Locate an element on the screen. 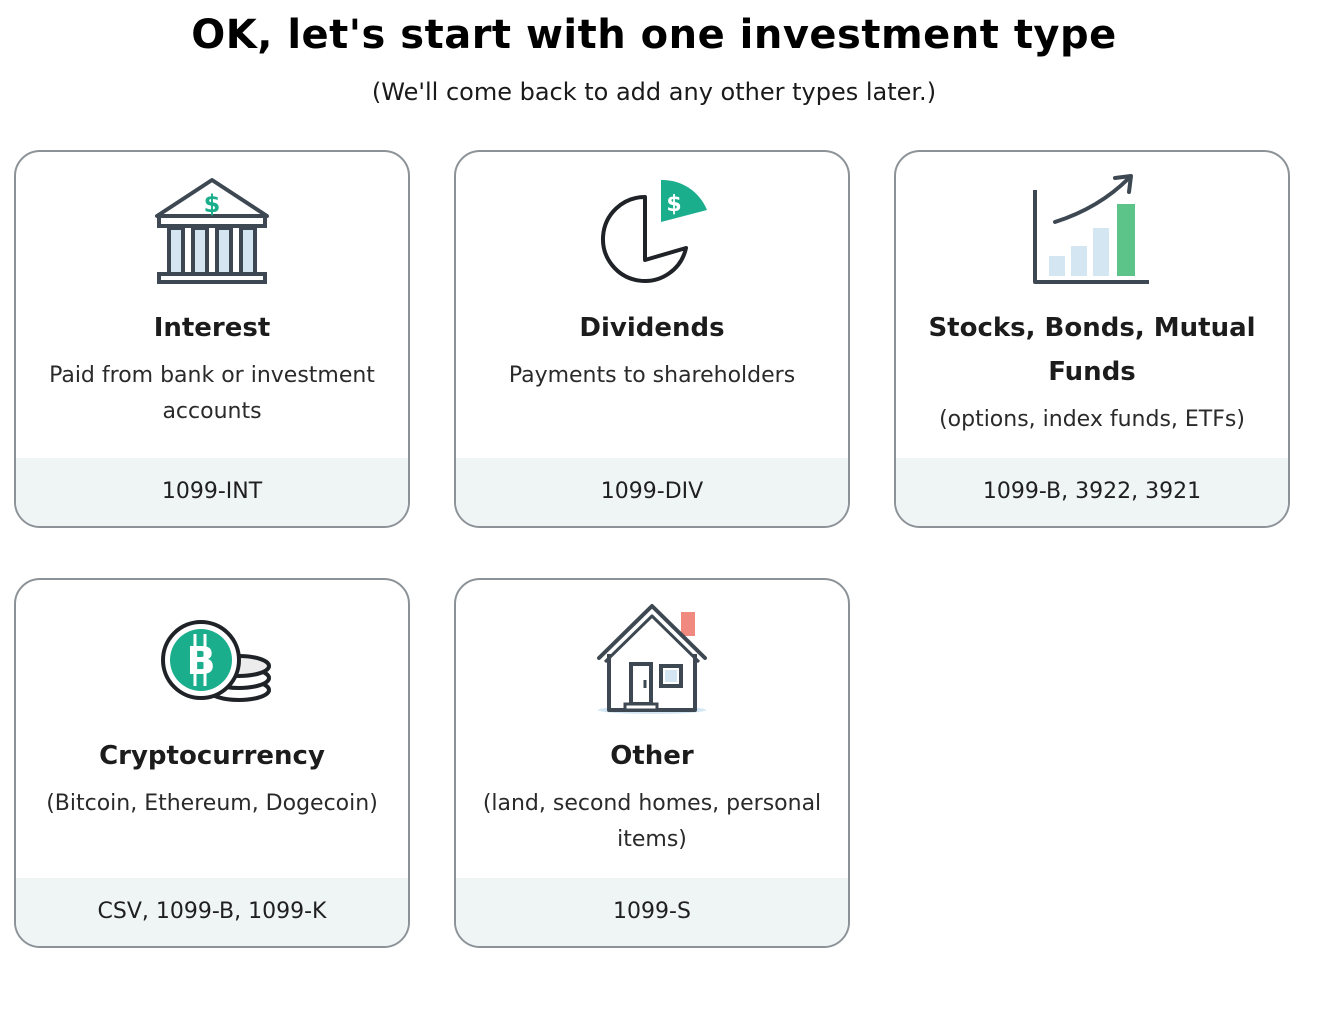 Image resolution: width=1324 pixels, height=1022 pixels. page-title: OK, let's start with one investment type is located at coordinates (654, 35).